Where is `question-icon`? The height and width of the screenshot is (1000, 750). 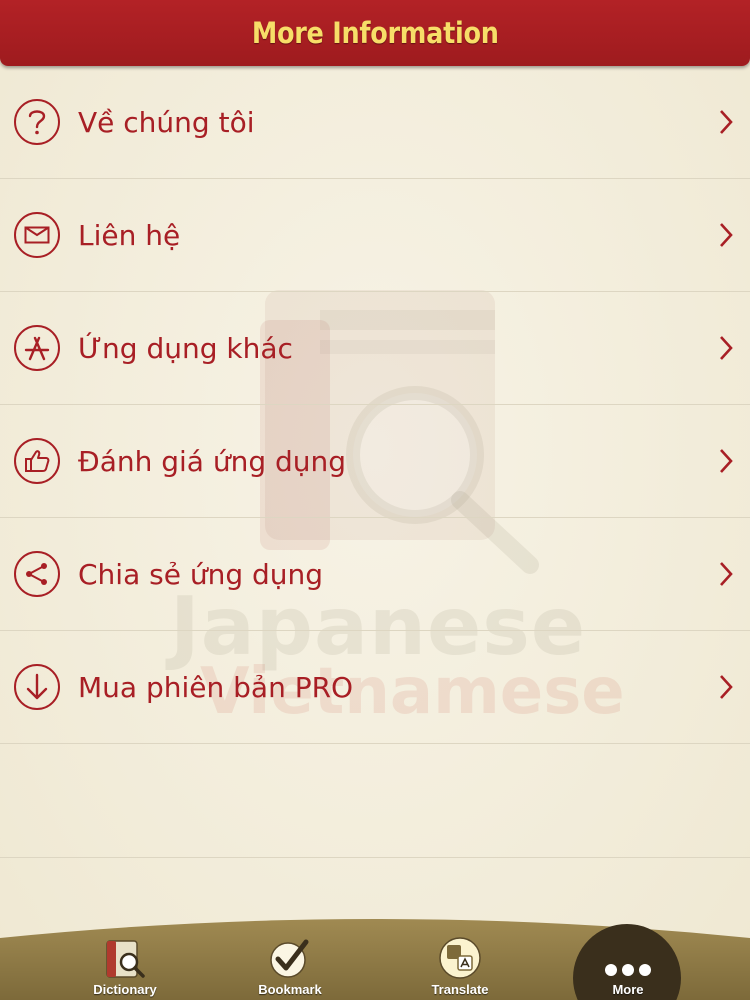
question-icon is located at coordinates (37, 122).